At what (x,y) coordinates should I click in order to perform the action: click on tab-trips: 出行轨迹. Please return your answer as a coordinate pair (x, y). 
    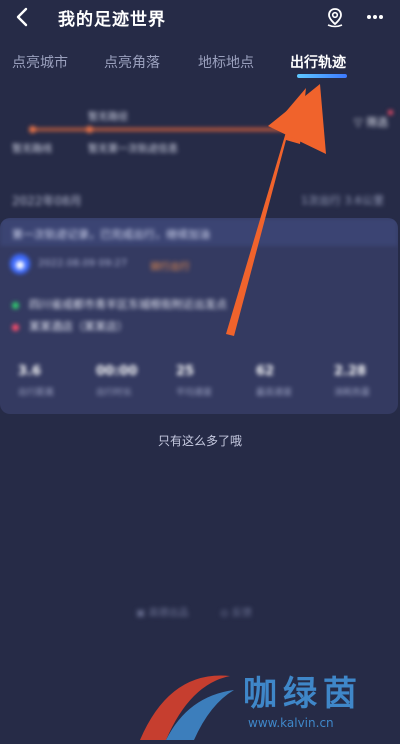
    Looking at the image, I should click on (318, 62).